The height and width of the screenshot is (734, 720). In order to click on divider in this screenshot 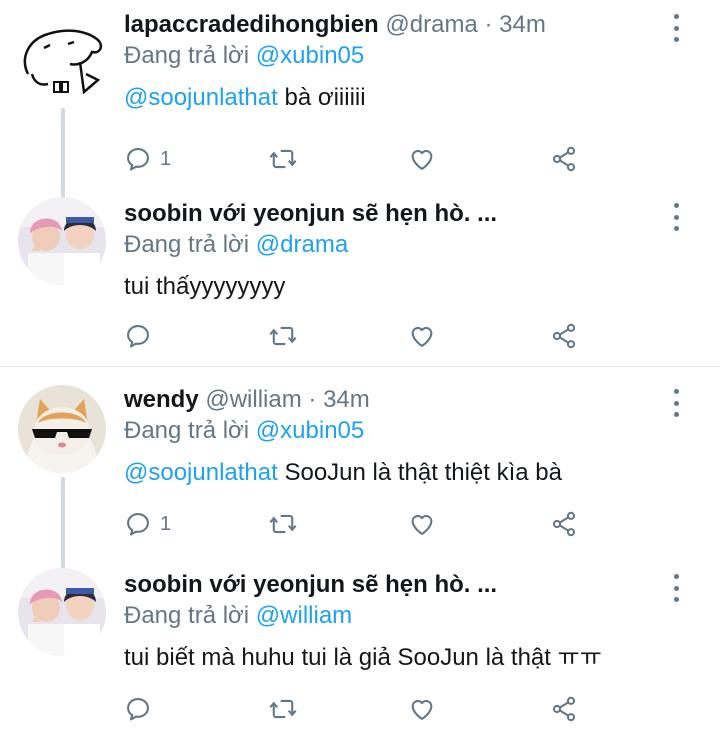, I will do `click(360, 366)`.